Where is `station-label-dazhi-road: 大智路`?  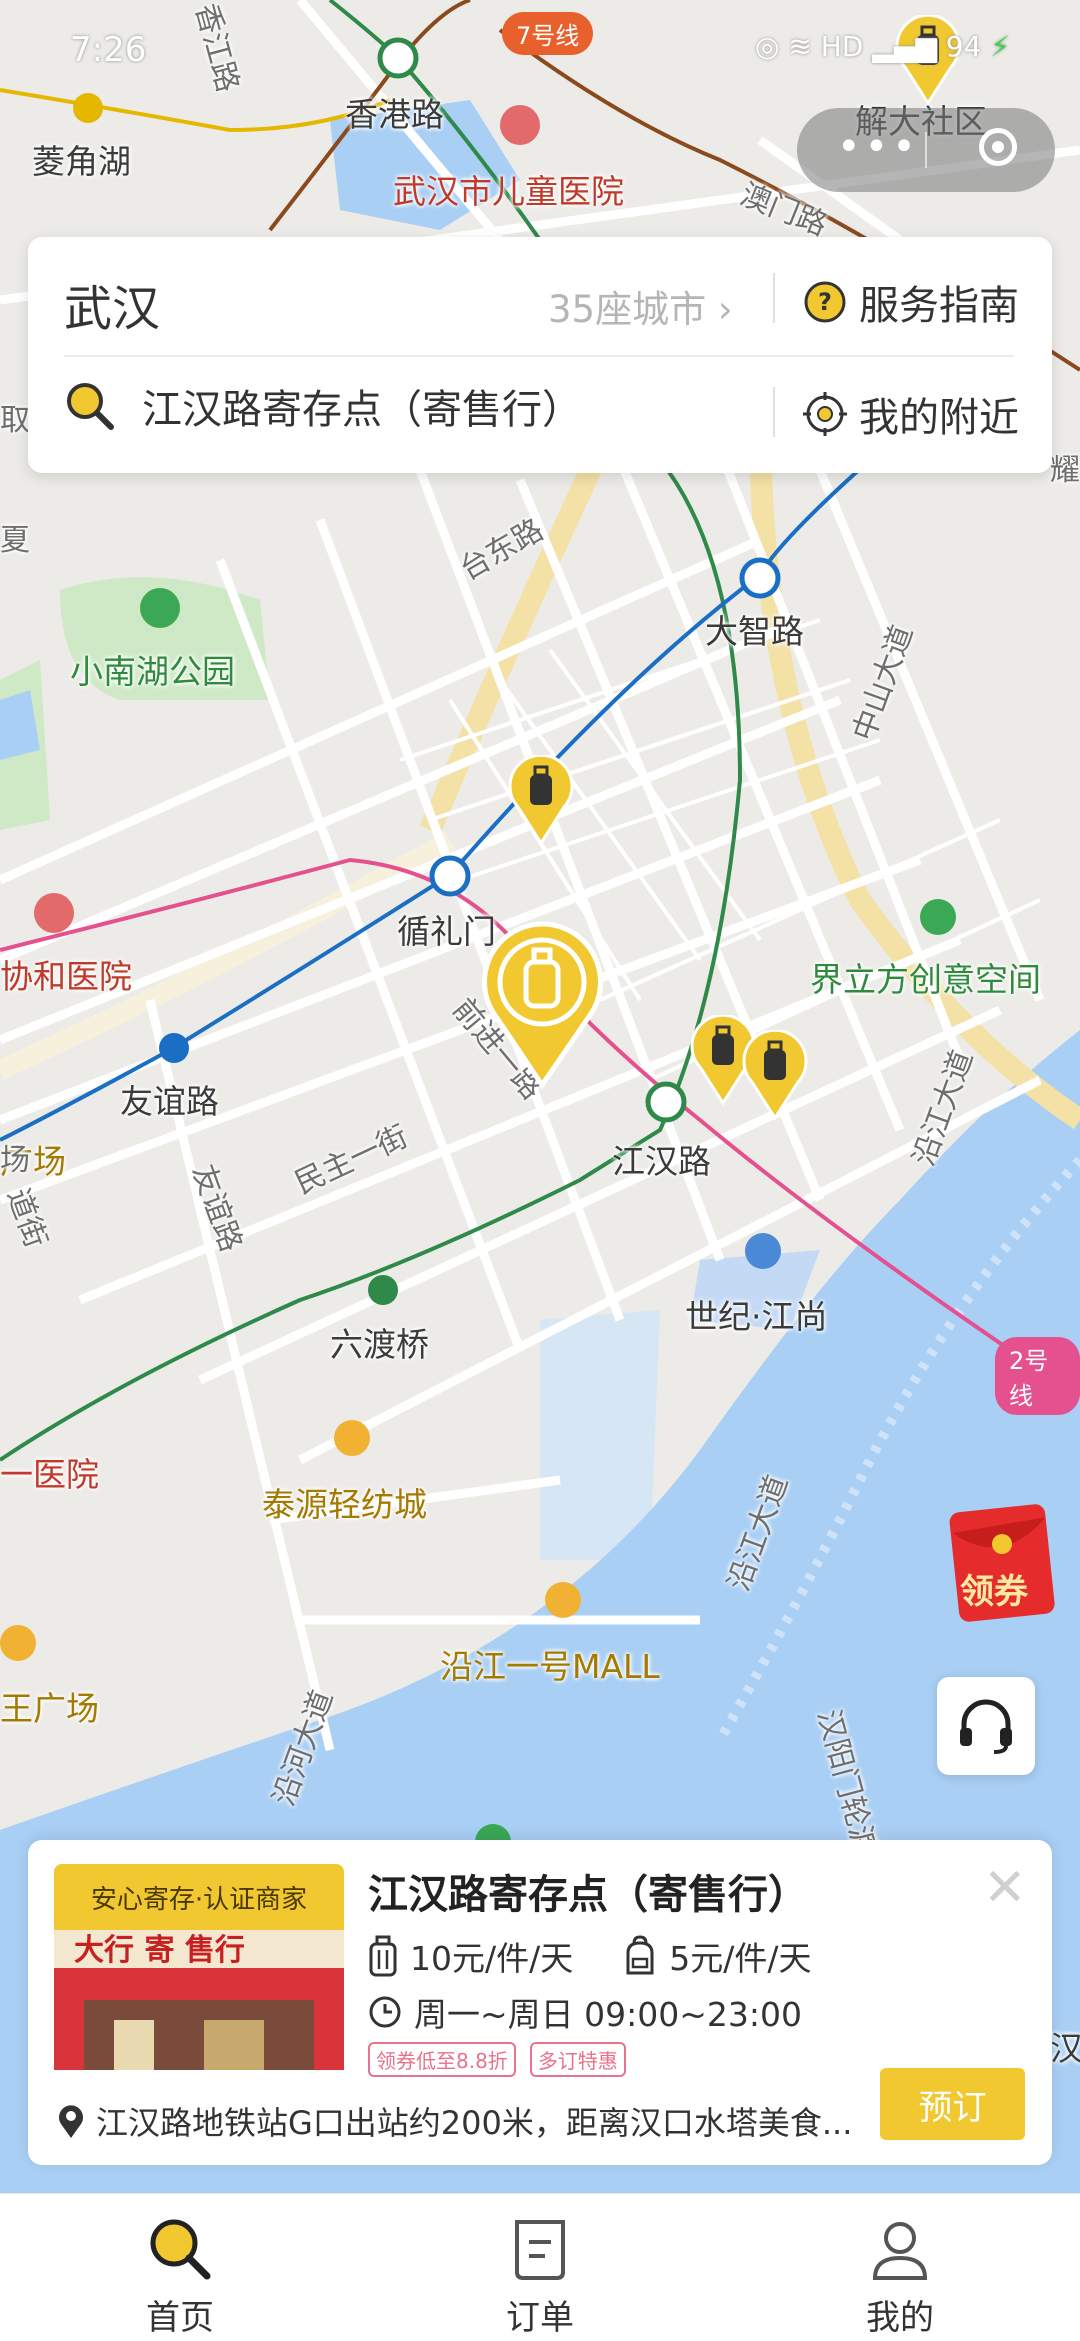 station-label-dazhi-road: 大智路 is located at coordinates (754, 631).